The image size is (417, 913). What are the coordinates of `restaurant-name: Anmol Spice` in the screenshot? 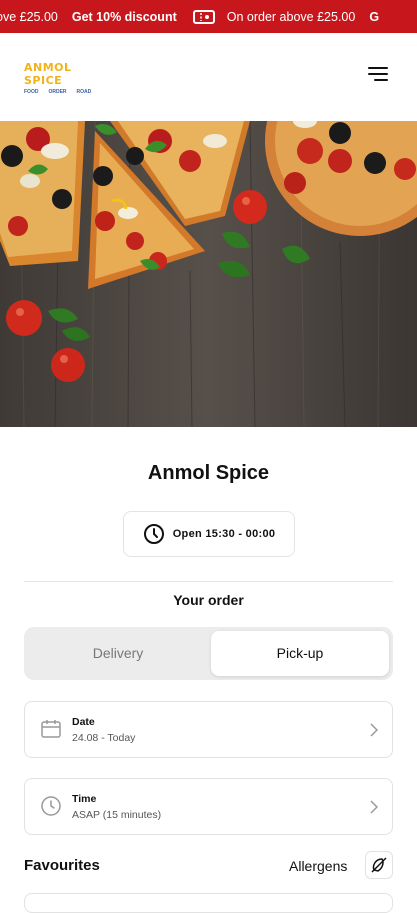 It's located at (208, 473).